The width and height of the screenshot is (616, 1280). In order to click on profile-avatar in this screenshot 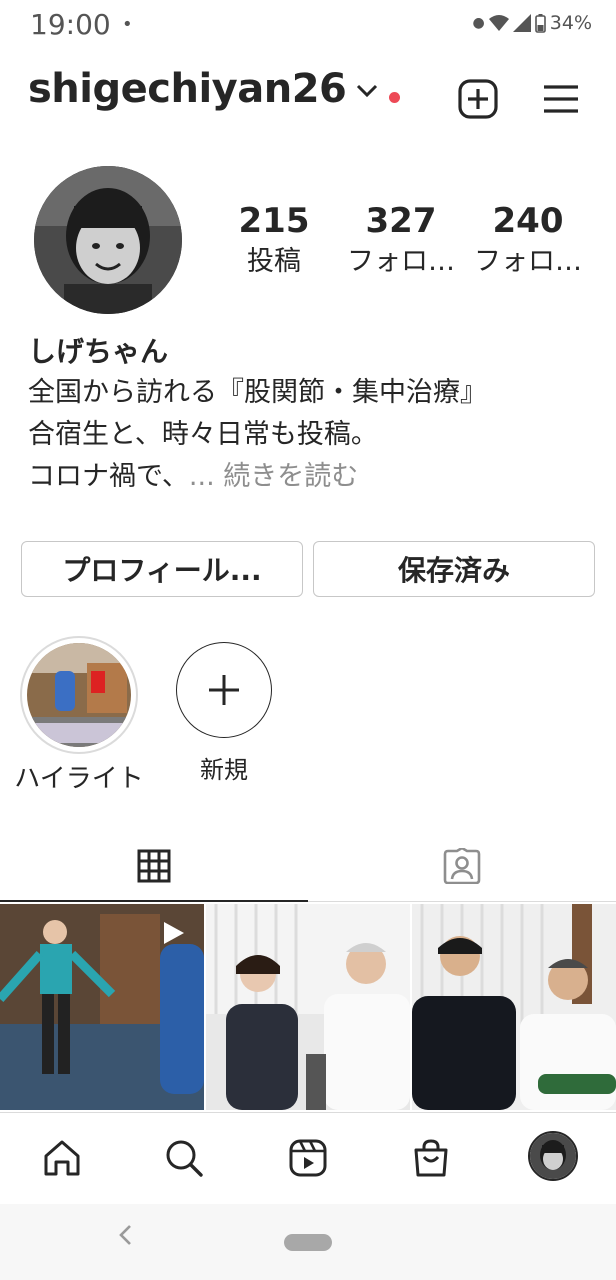, I will do `click(108, 240)`.